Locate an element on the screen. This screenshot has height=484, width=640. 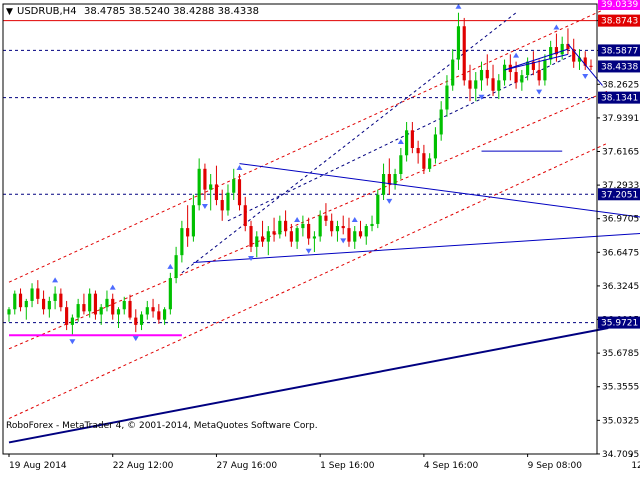
price-tag-label: 38.4338 is located at coordinates (619, 67).